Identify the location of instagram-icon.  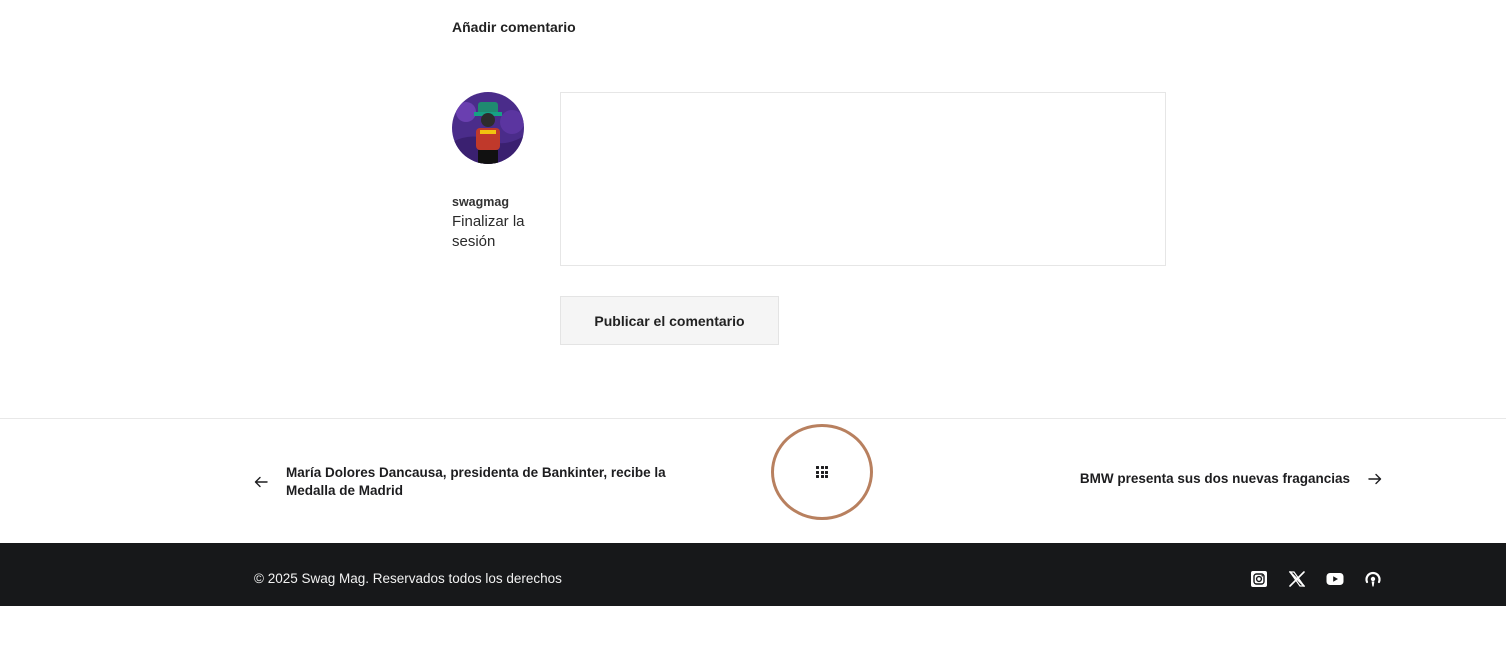
(1259, 579).